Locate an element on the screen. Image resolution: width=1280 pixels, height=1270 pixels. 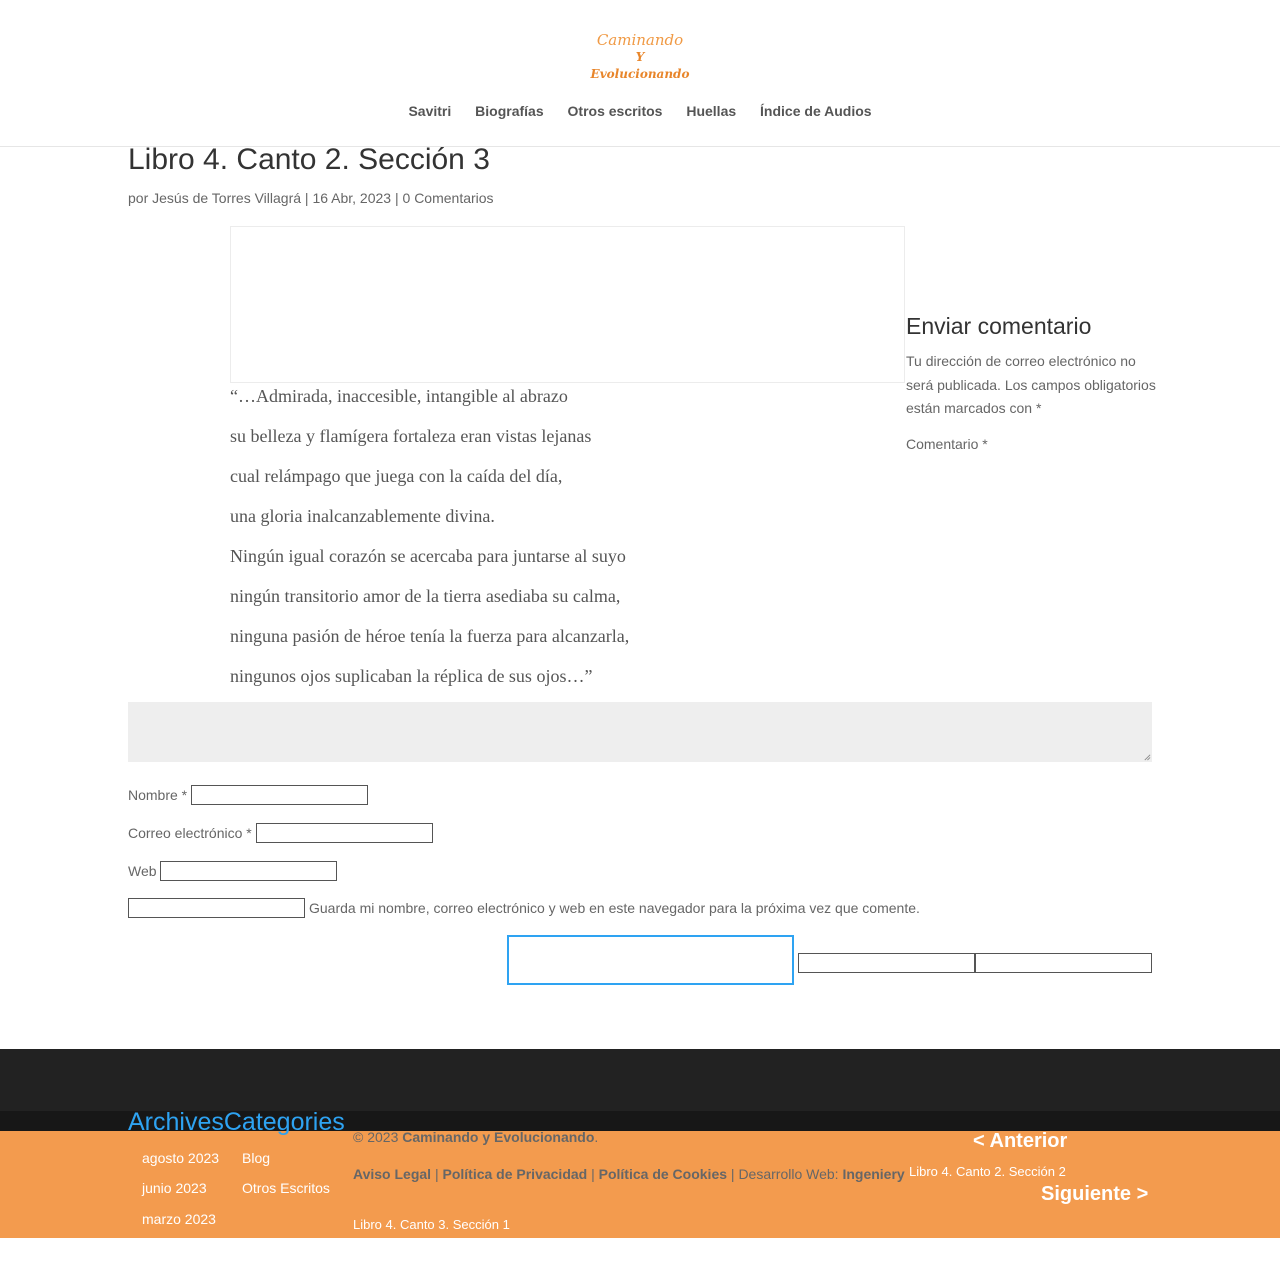
prev-post-label: < Anterior is located at coordinates (1020, 1141).